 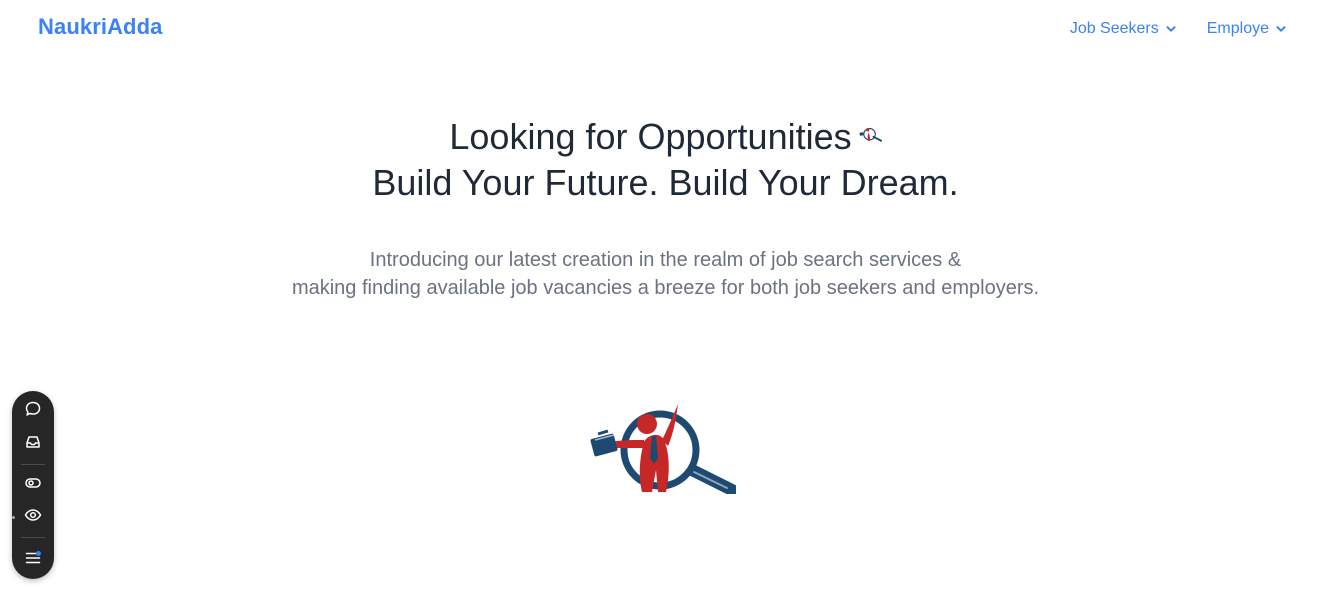 I want to click on headline-text: Build Your Future. Build Your Dream., so click(x=665, y=182).